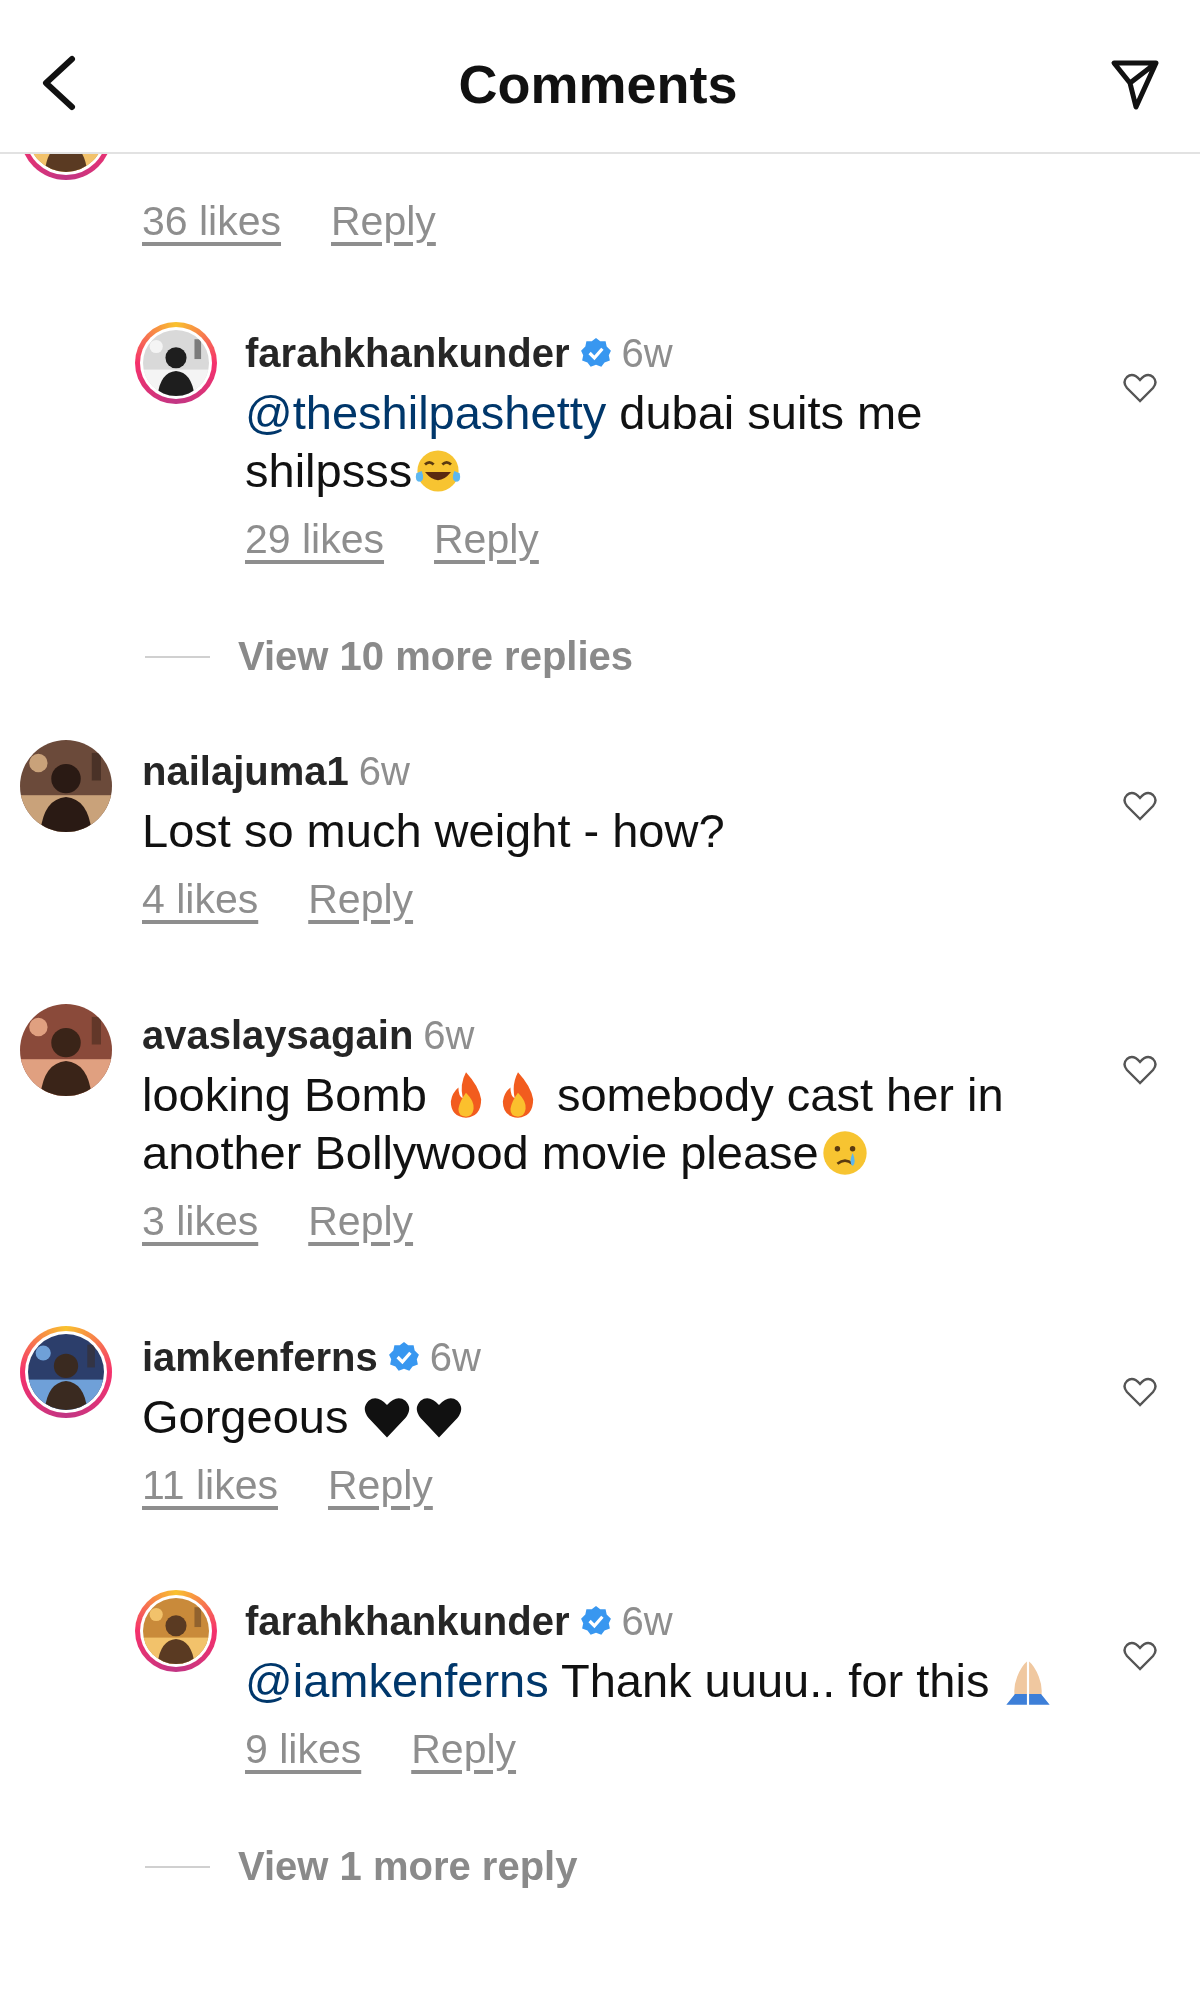 This screenshot has height=2000, width=1200. I want to click on comment-text: Gorgeous, so click(611, 1417).